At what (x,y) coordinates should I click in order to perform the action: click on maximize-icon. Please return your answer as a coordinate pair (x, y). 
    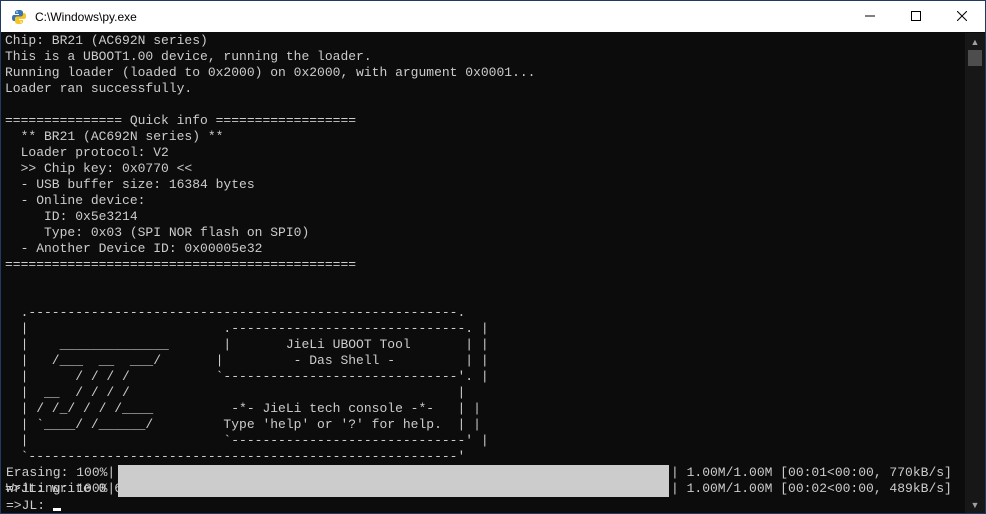
    Looking at the image, I should click on (916, 17).